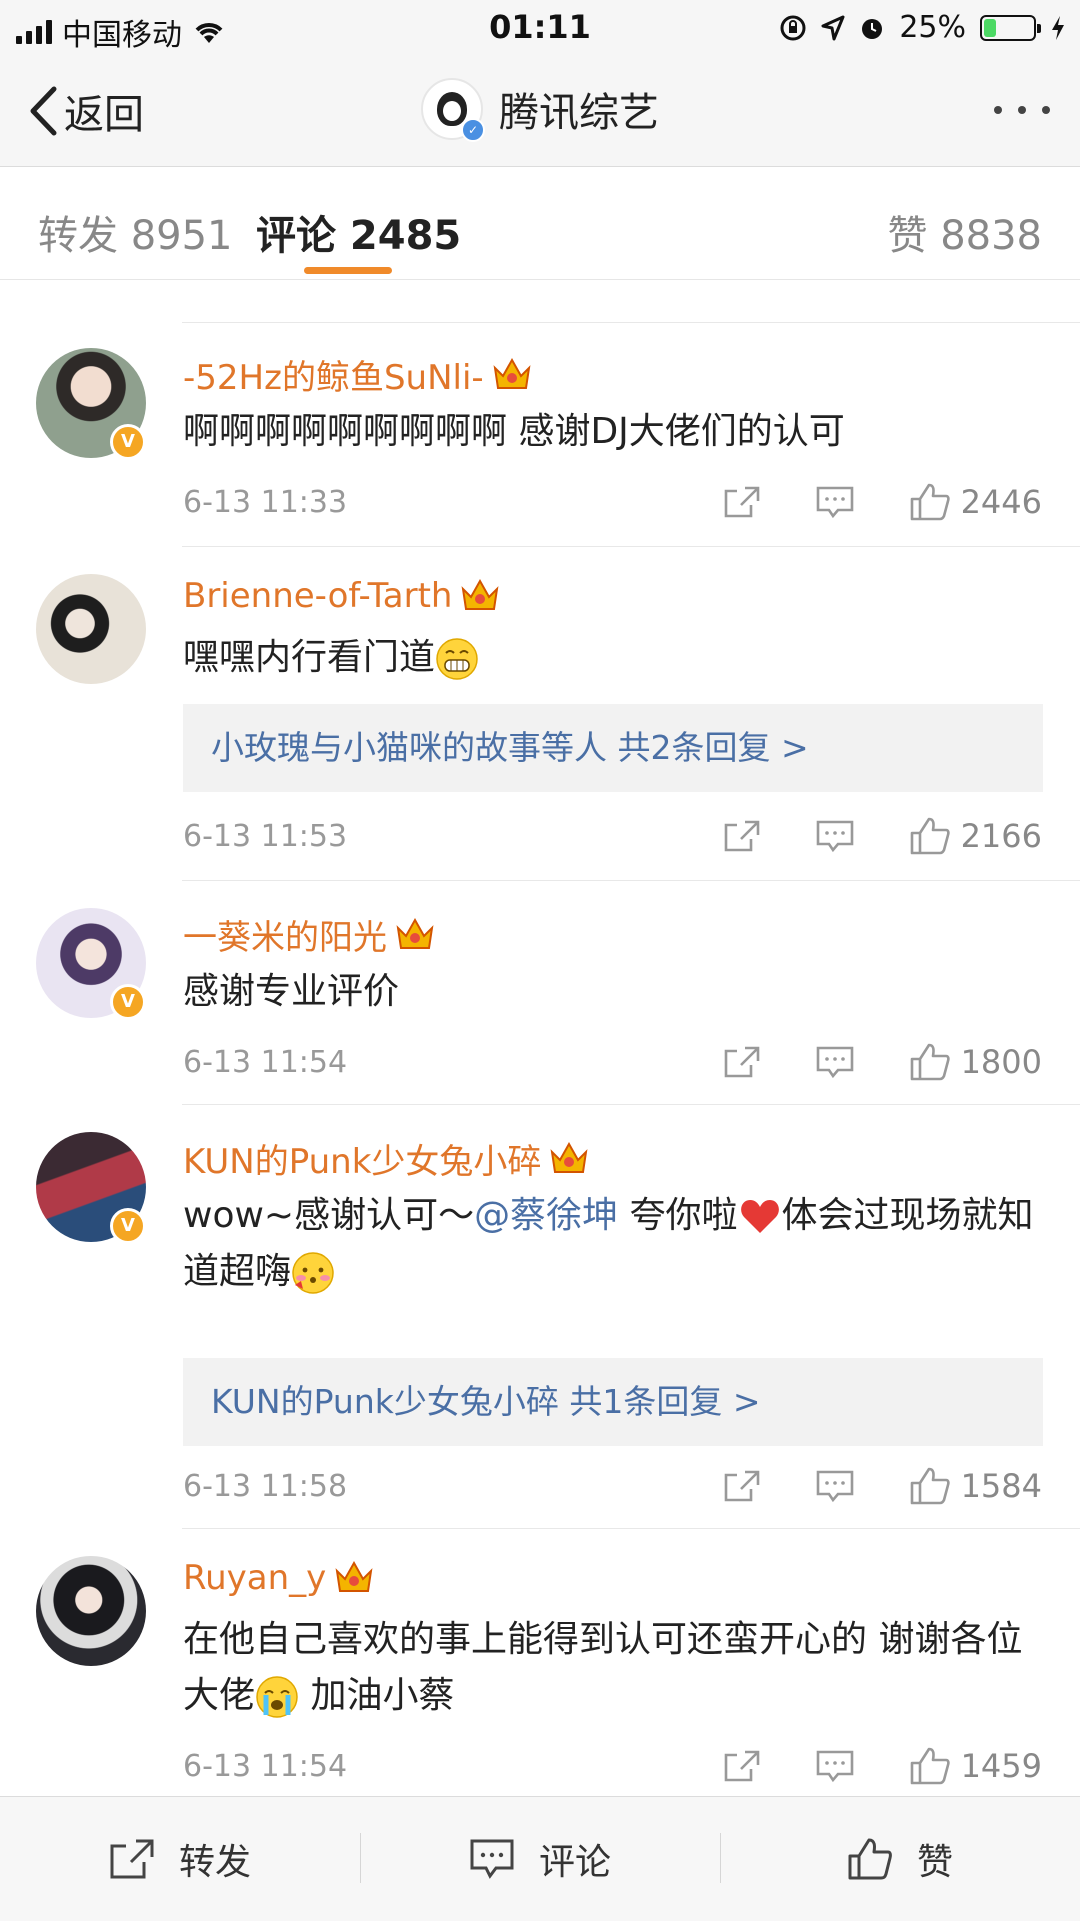  Describe the element at coordinates (613, 748) in the screenshot. I see `reply-summary: 小玫瑰与小猫咪的故事等人 共2条回复 >` at that location.